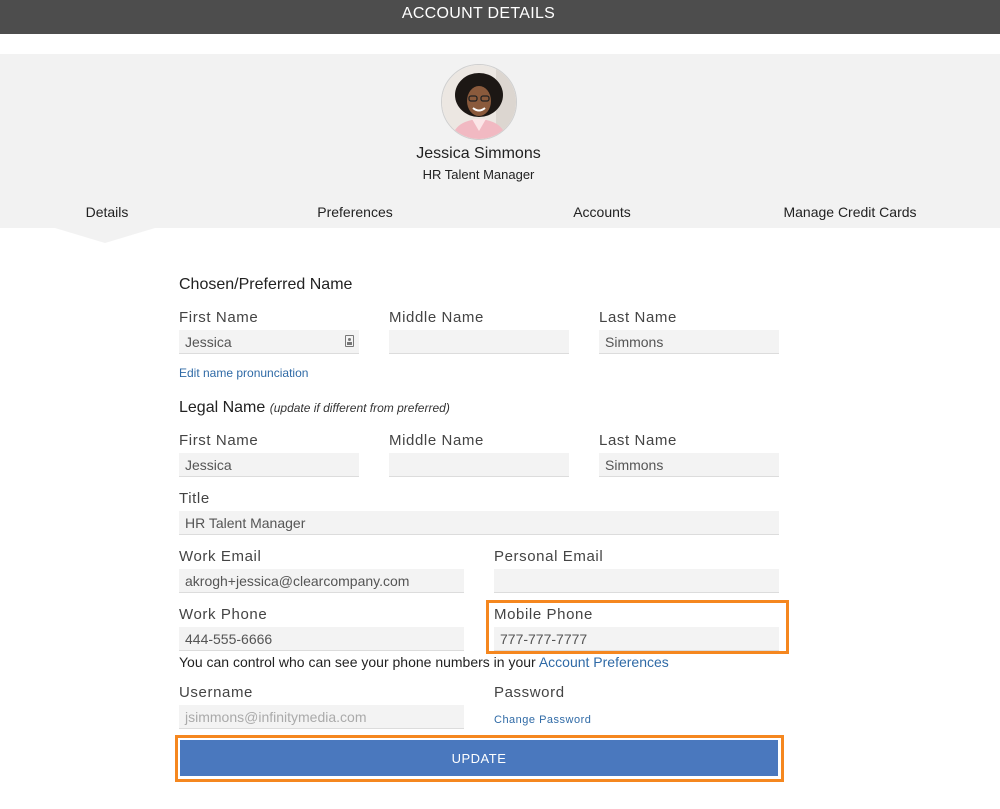  Describe the element at coordinates (638, 317) in the screenshot. I see `preferred-last-name-label: Last Name` at that location.